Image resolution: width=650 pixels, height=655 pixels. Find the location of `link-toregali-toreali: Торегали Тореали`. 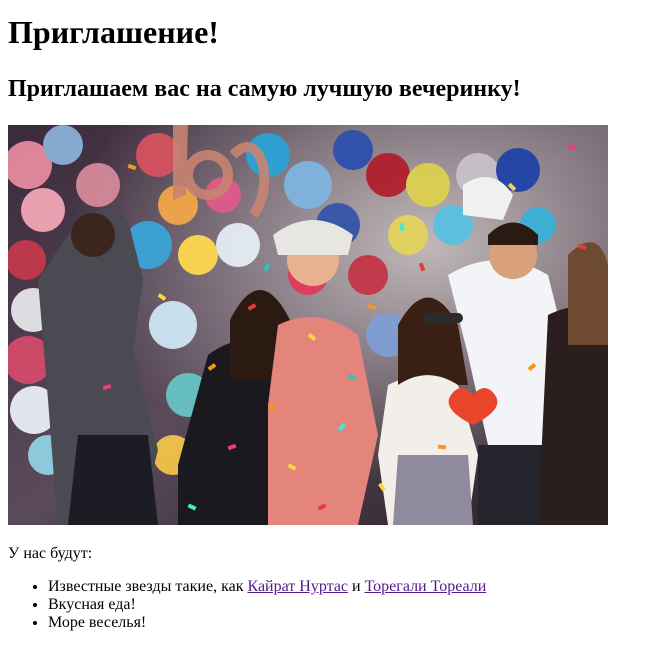

link-toregali-toreali: Торегали Тореали is located at coordinates (426, 586).